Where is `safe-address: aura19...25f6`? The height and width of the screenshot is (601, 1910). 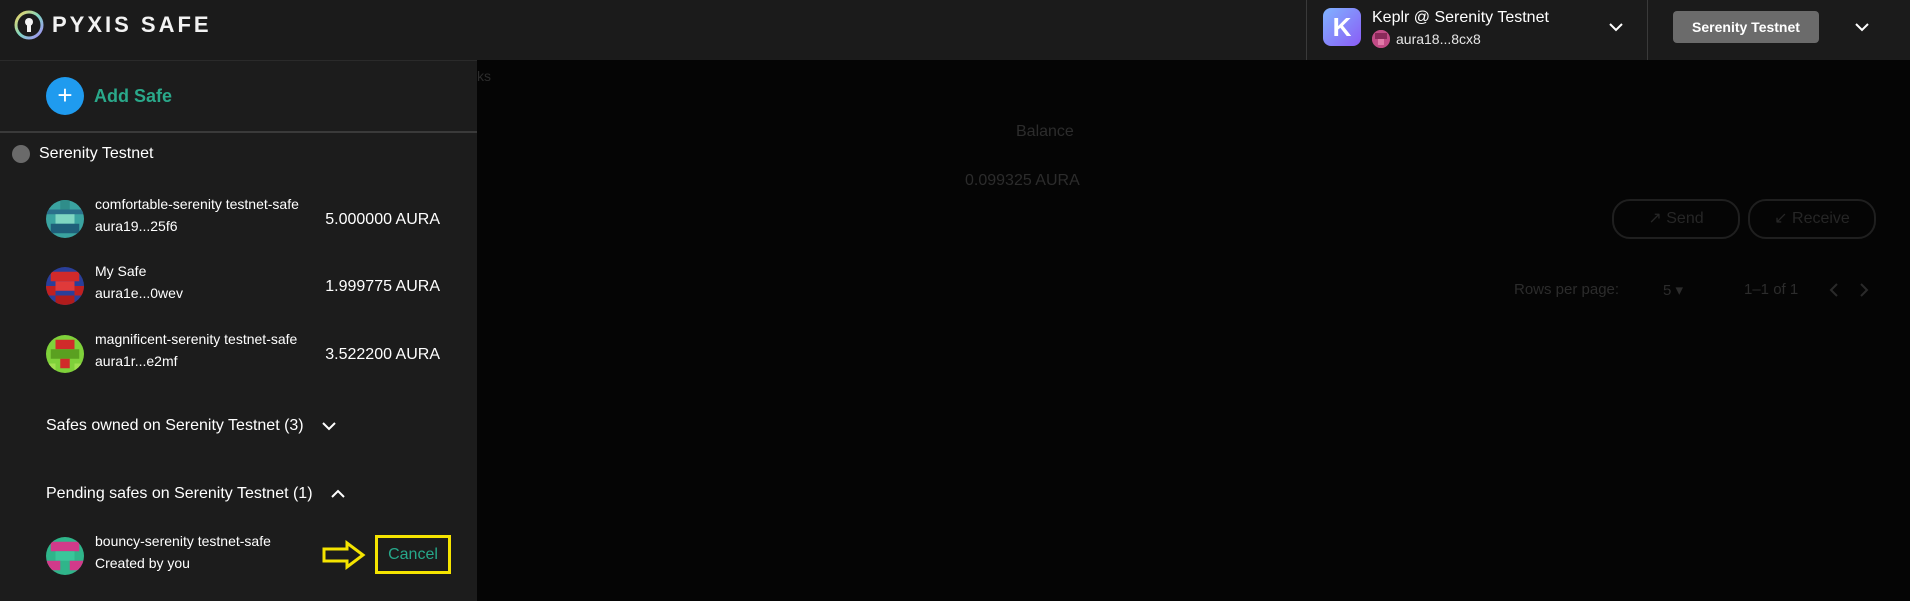
safe-address: aura19...25f6 is located at coordinates (136, 226).